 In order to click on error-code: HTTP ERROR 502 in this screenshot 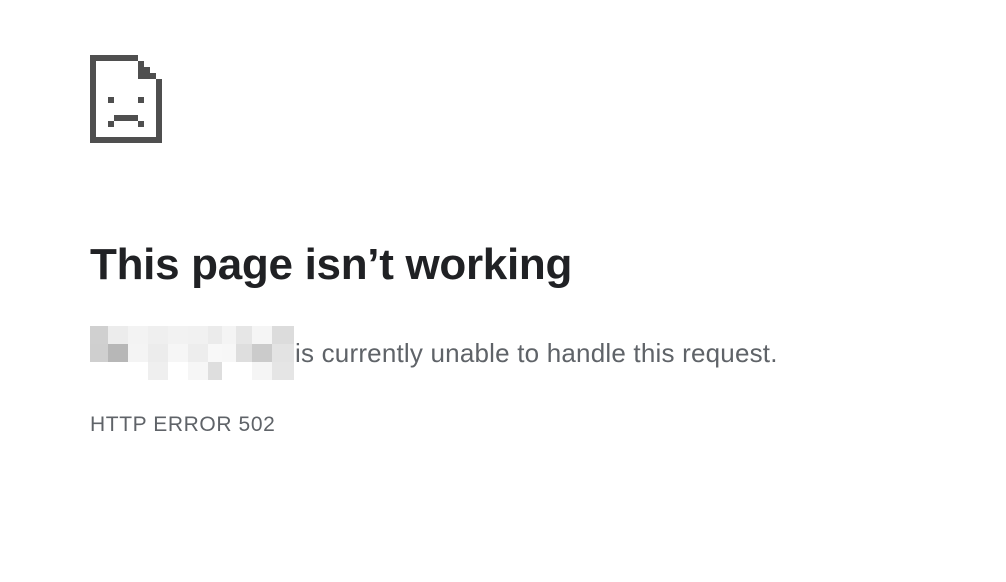, I will do `click(183, 424)`.